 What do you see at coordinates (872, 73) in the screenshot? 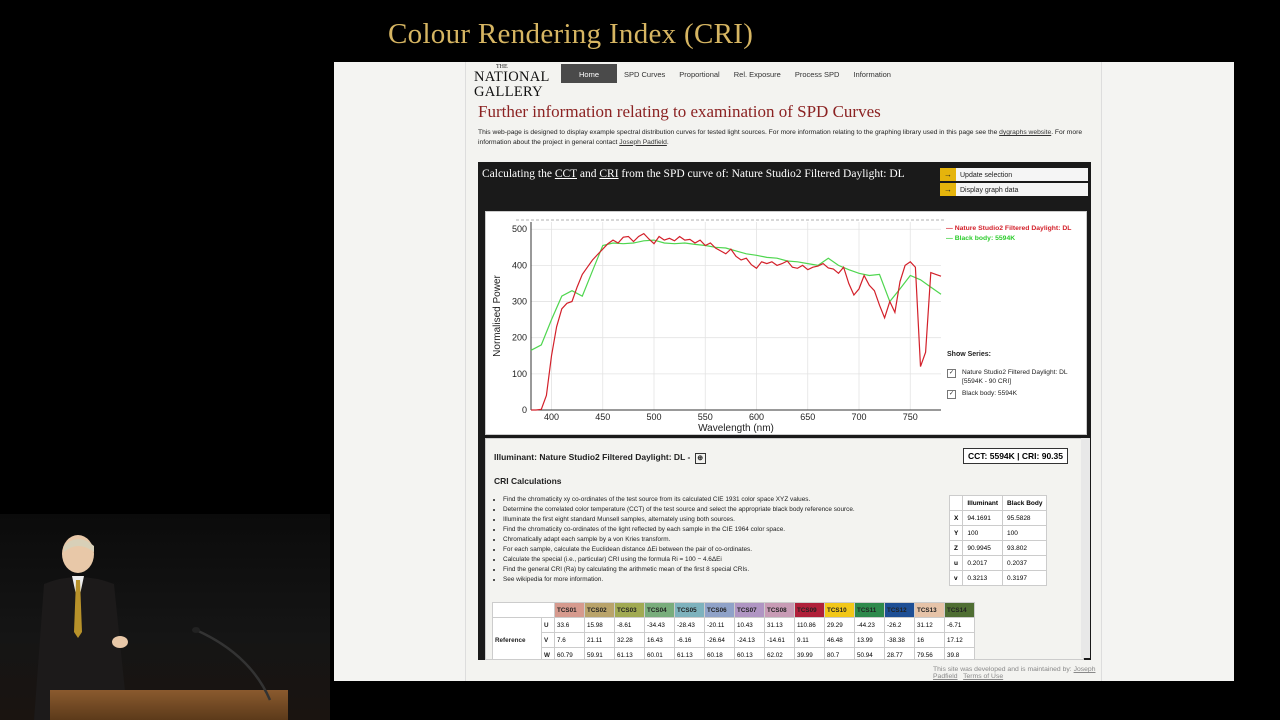
I see `nav-information: Information` at bounding box center [872, 73].